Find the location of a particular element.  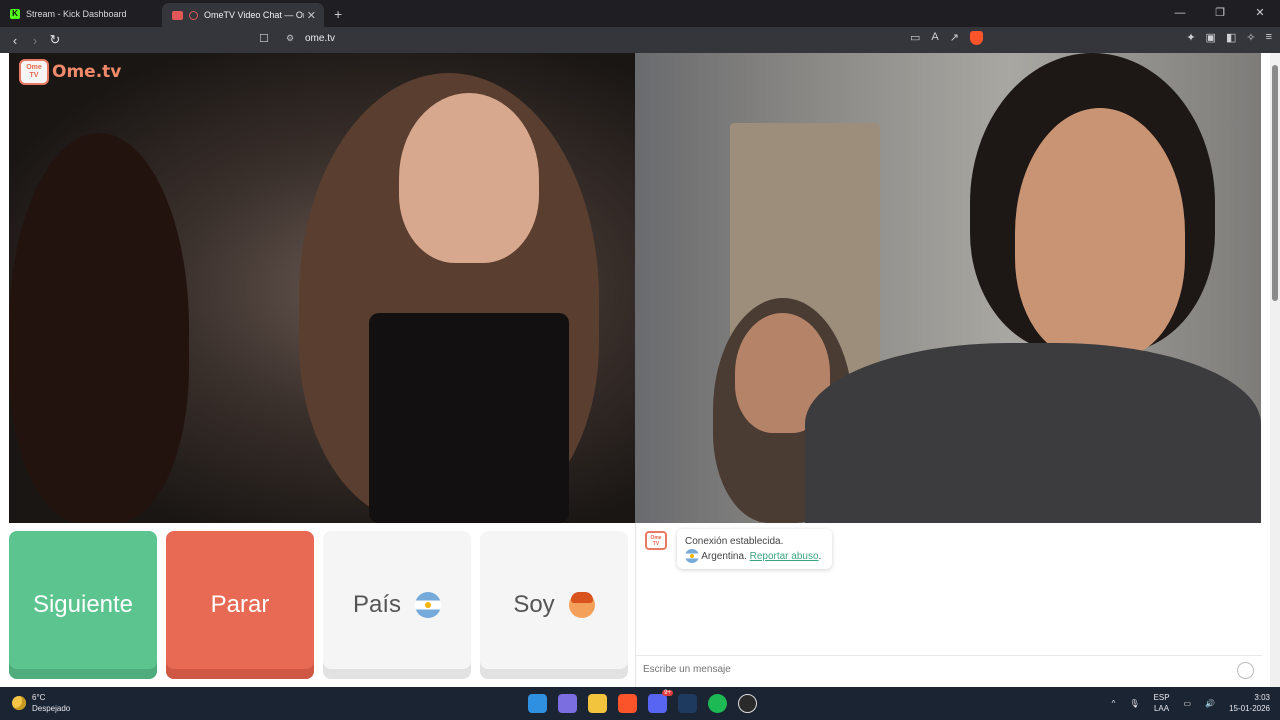

connection-status: Conexión establecida. is located at coordinates (734, 541).